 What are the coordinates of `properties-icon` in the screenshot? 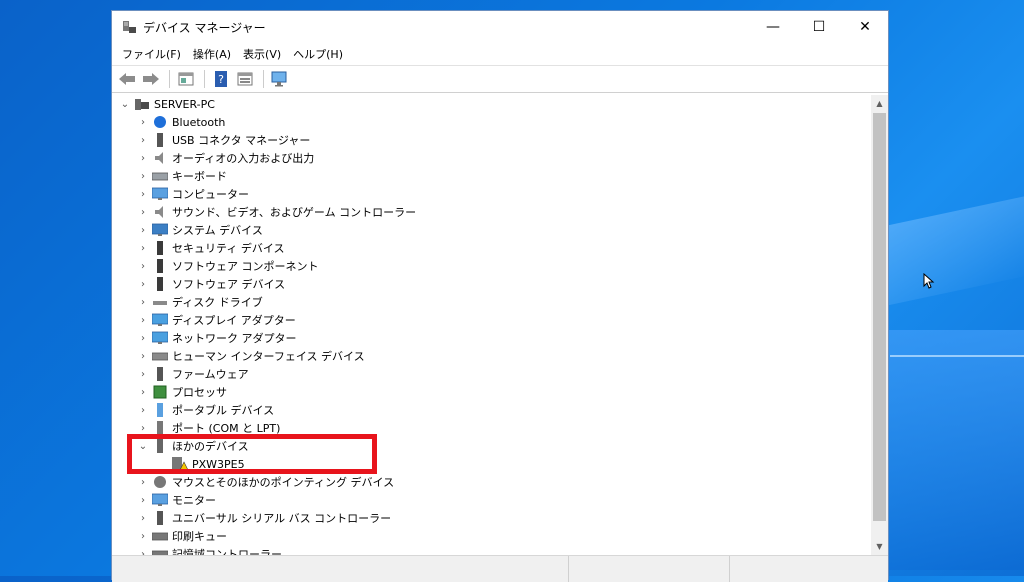 It's located at (186, 79).